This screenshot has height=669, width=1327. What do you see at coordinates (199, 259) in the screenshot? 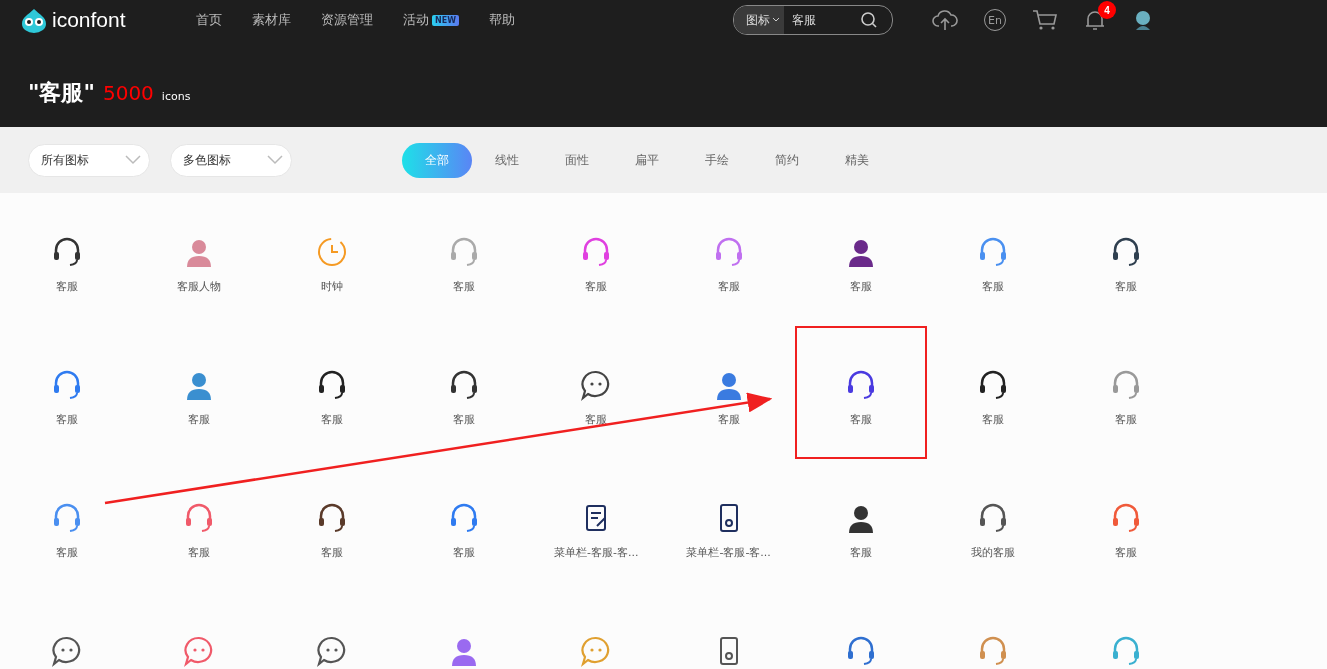
I see `icon-tile: 客服人物` at bounding box center [199, 259].